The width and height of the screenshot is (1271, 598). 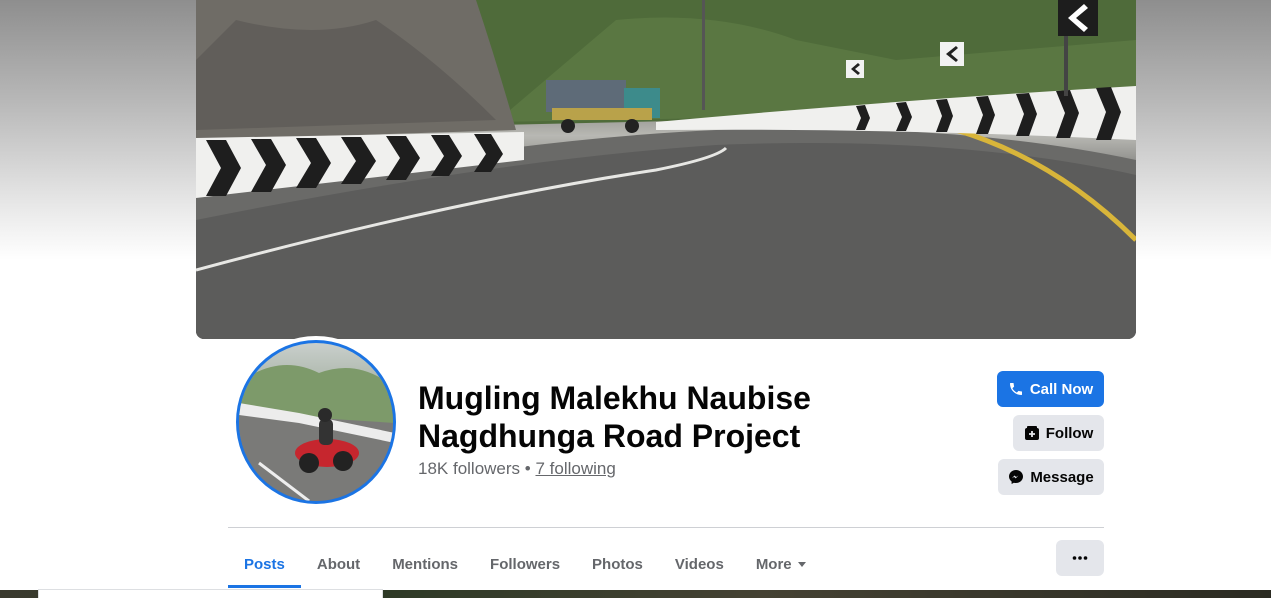 I want to click on call-now-button: Call Now, so click(x=1050, y=389).